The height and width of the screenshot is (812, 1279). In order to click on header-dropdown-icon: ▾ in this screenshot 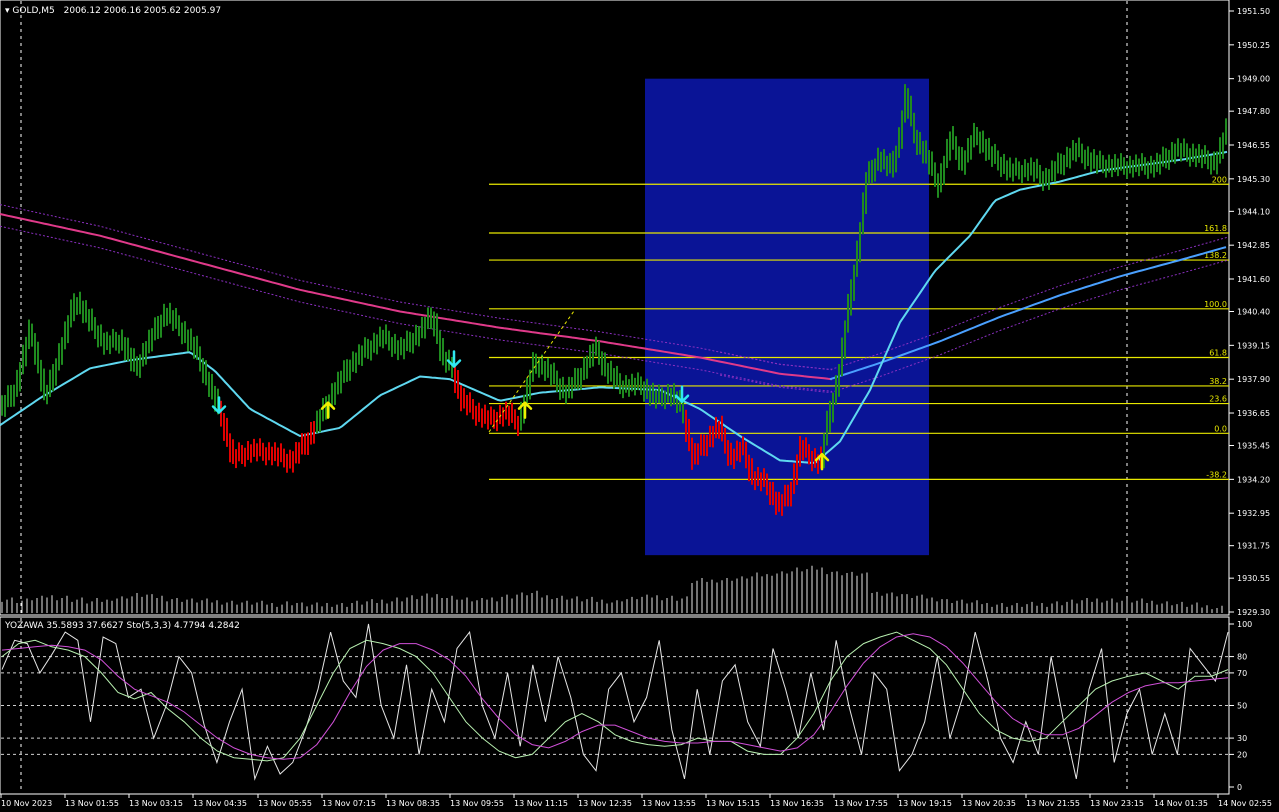, I will do `click(8, 11)`.